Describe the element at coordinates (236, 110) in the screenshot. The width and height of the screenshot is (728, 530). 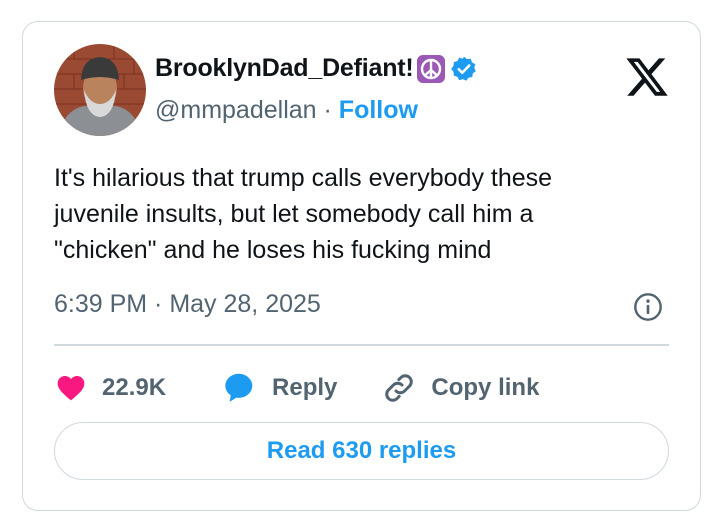
I see `user-handle: @mmpadellan` at that location.